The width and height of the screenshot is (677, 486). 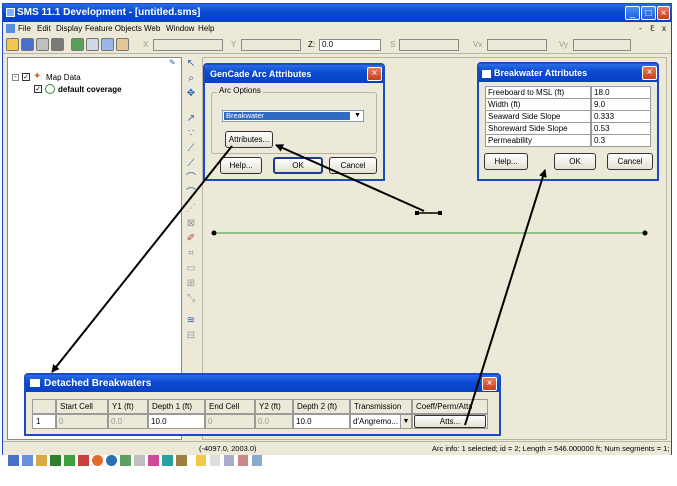 I want to click on cartesian-grid-icon, so click(x=55, y=460).